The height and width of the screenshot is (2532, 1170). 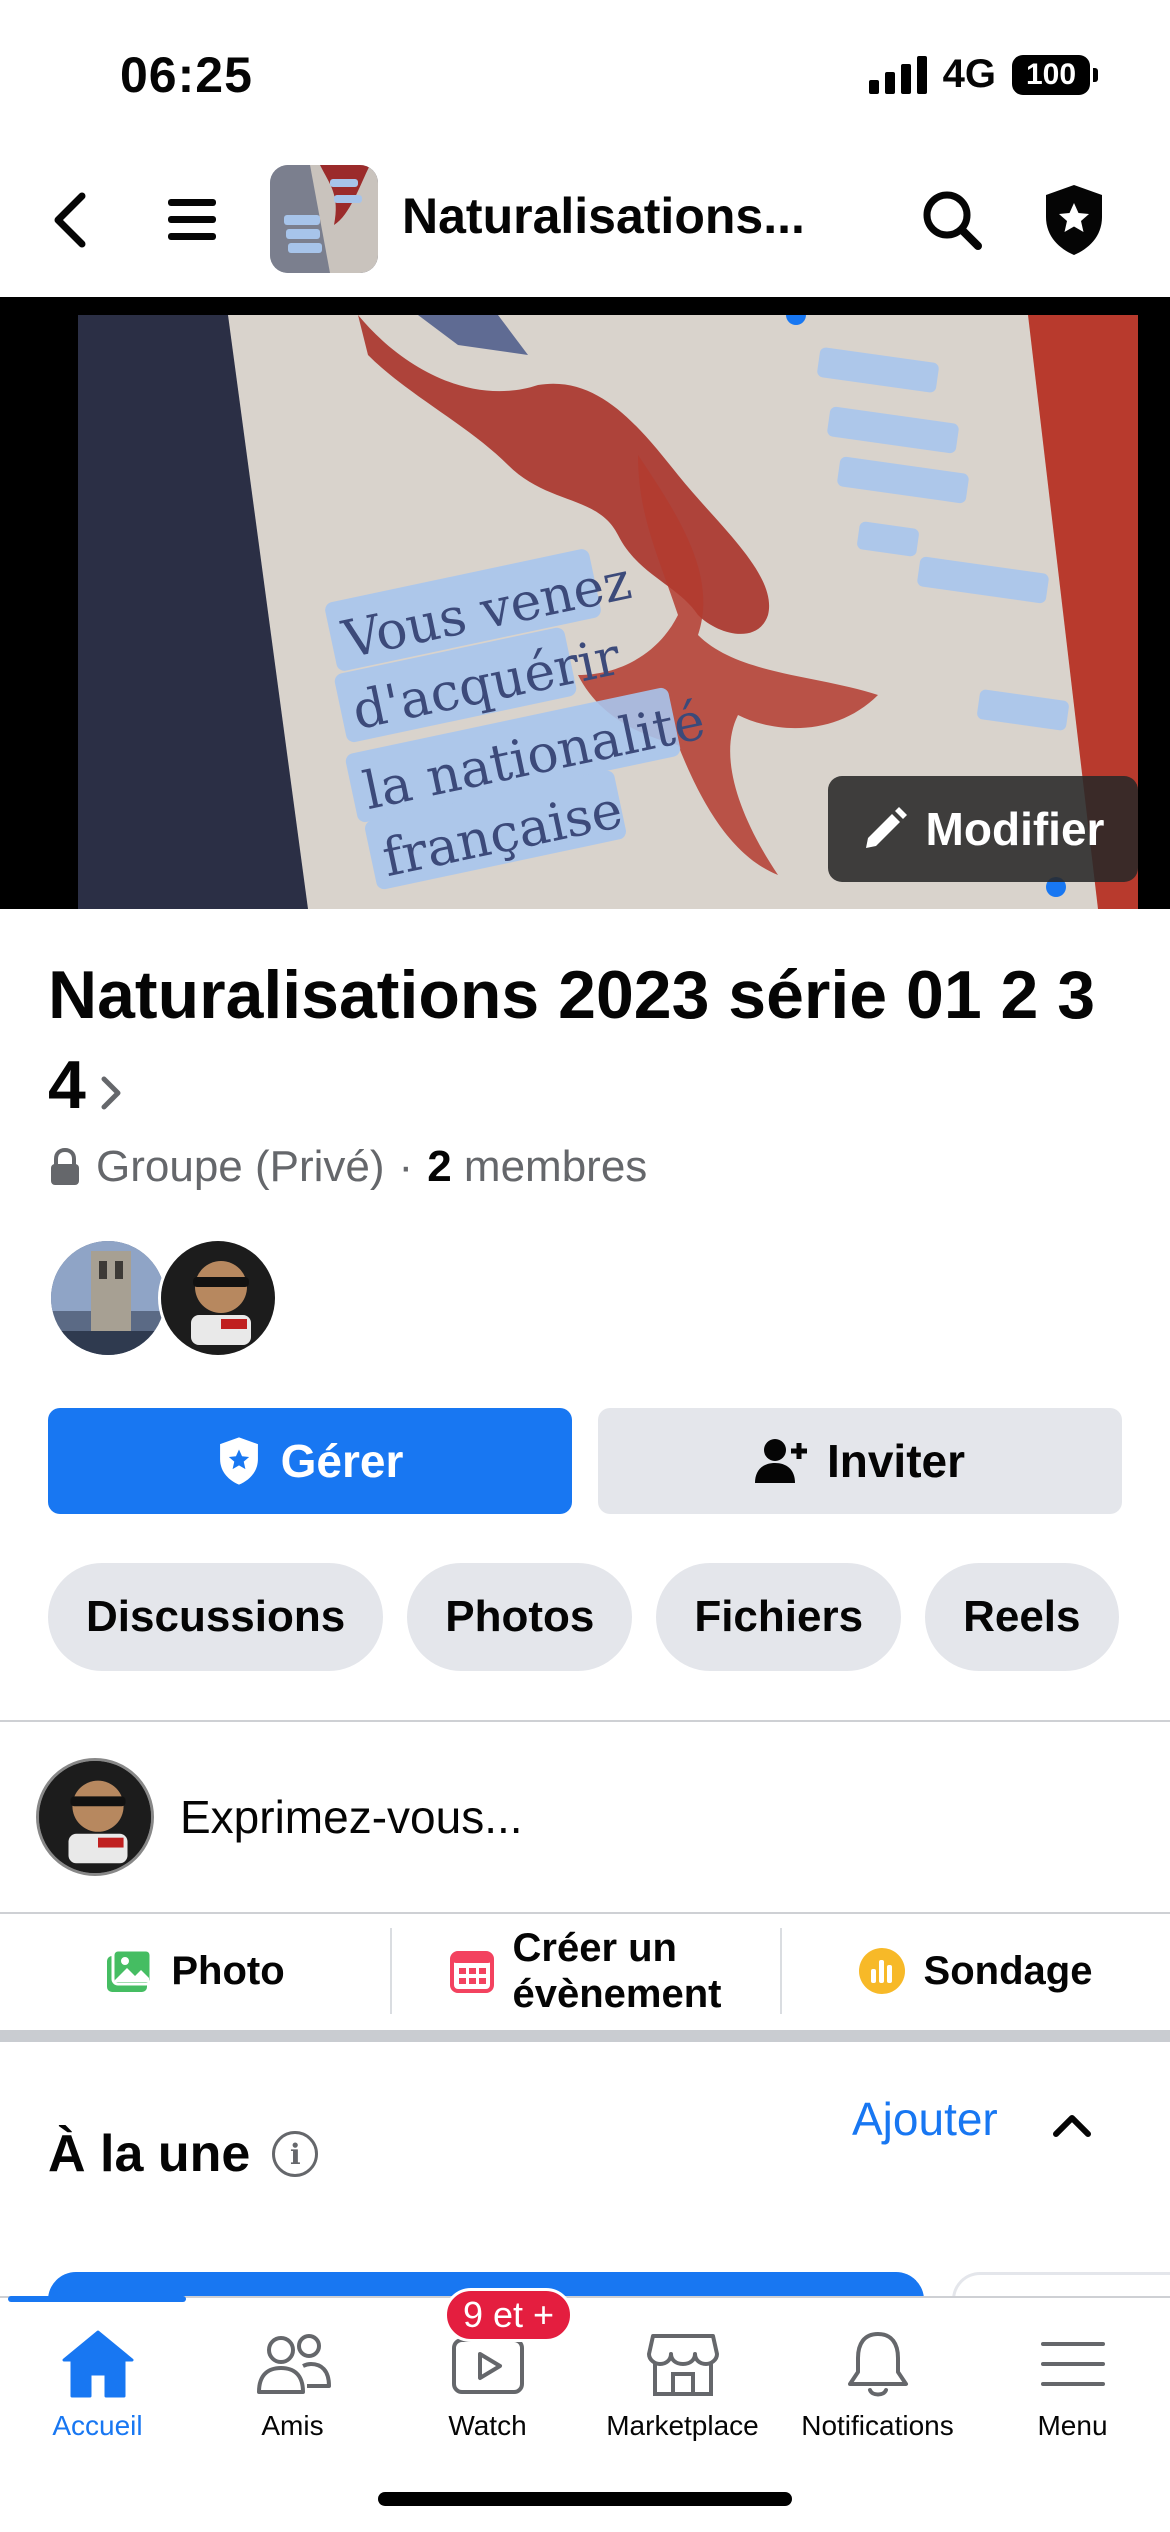 I want to click on tab-files: Fichiers, so click(x=779, y=1617).